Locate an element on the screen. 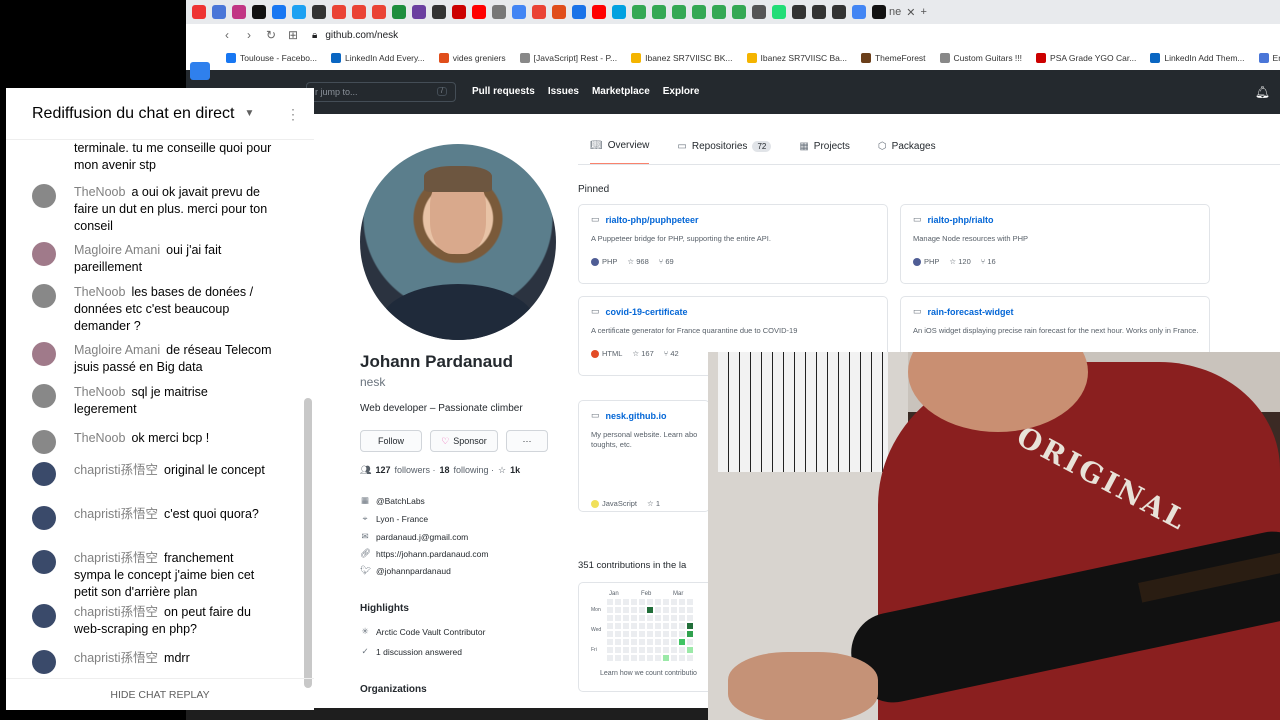 The width and height of the screenshot is (1280, 720). hide-chat-button: HIDE CHAT REPLAY is located at coordinates (160, 694).